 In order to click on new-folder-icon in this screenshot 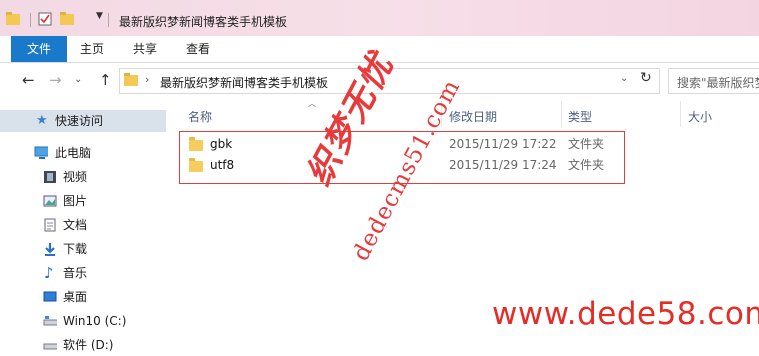, I will do `click(67, 18)`.